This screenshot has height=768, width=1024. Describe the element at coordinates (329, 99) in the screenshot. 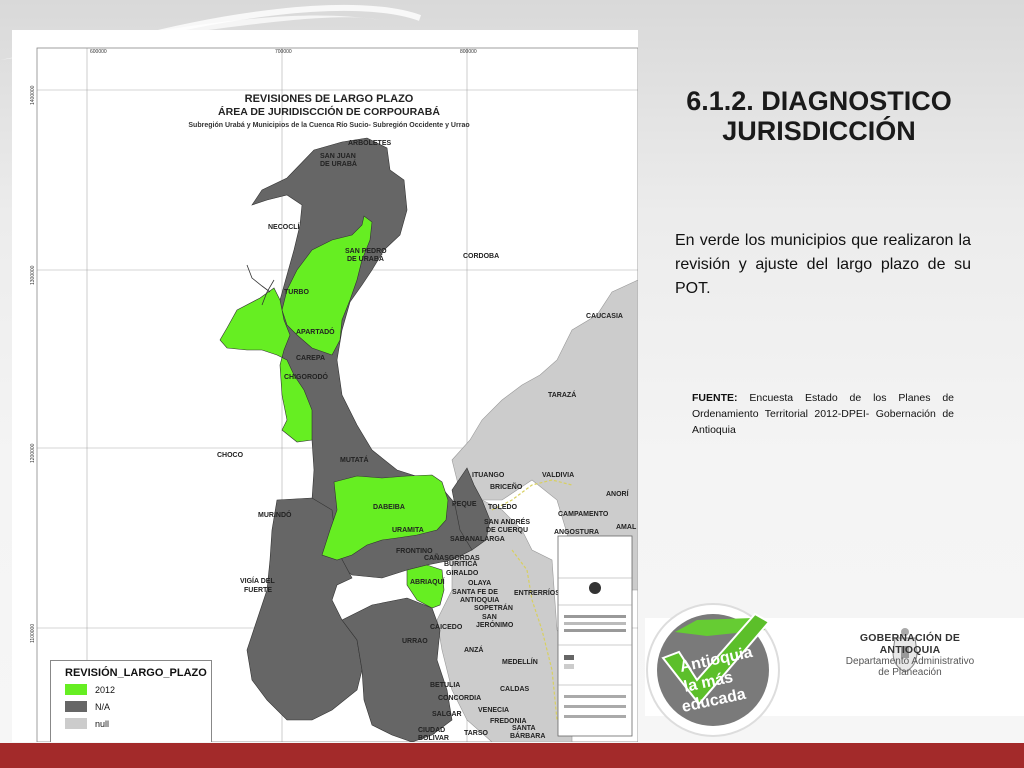

I see `map-title-1: REVISIONES DE LARGO PLAZO` at that location.